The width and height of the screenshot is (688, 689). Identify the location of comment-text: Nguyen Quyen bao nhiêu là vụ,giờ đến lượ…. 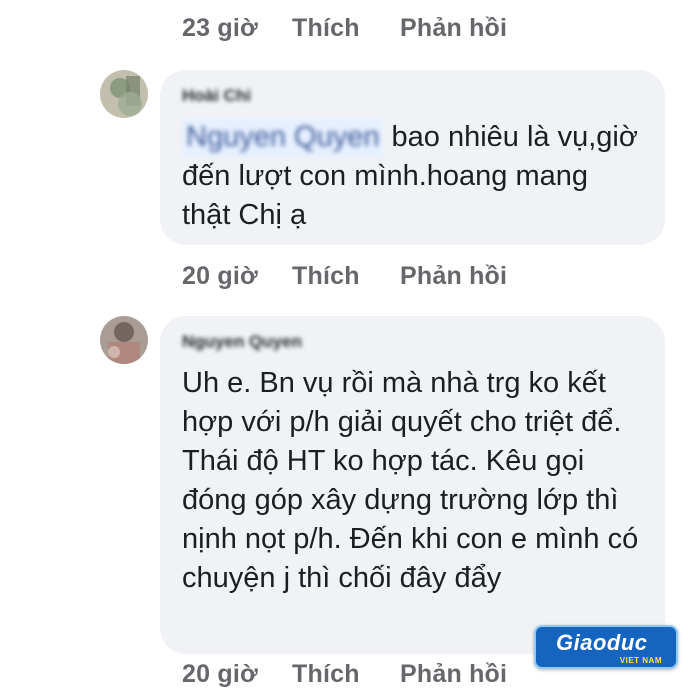
(412, 176).